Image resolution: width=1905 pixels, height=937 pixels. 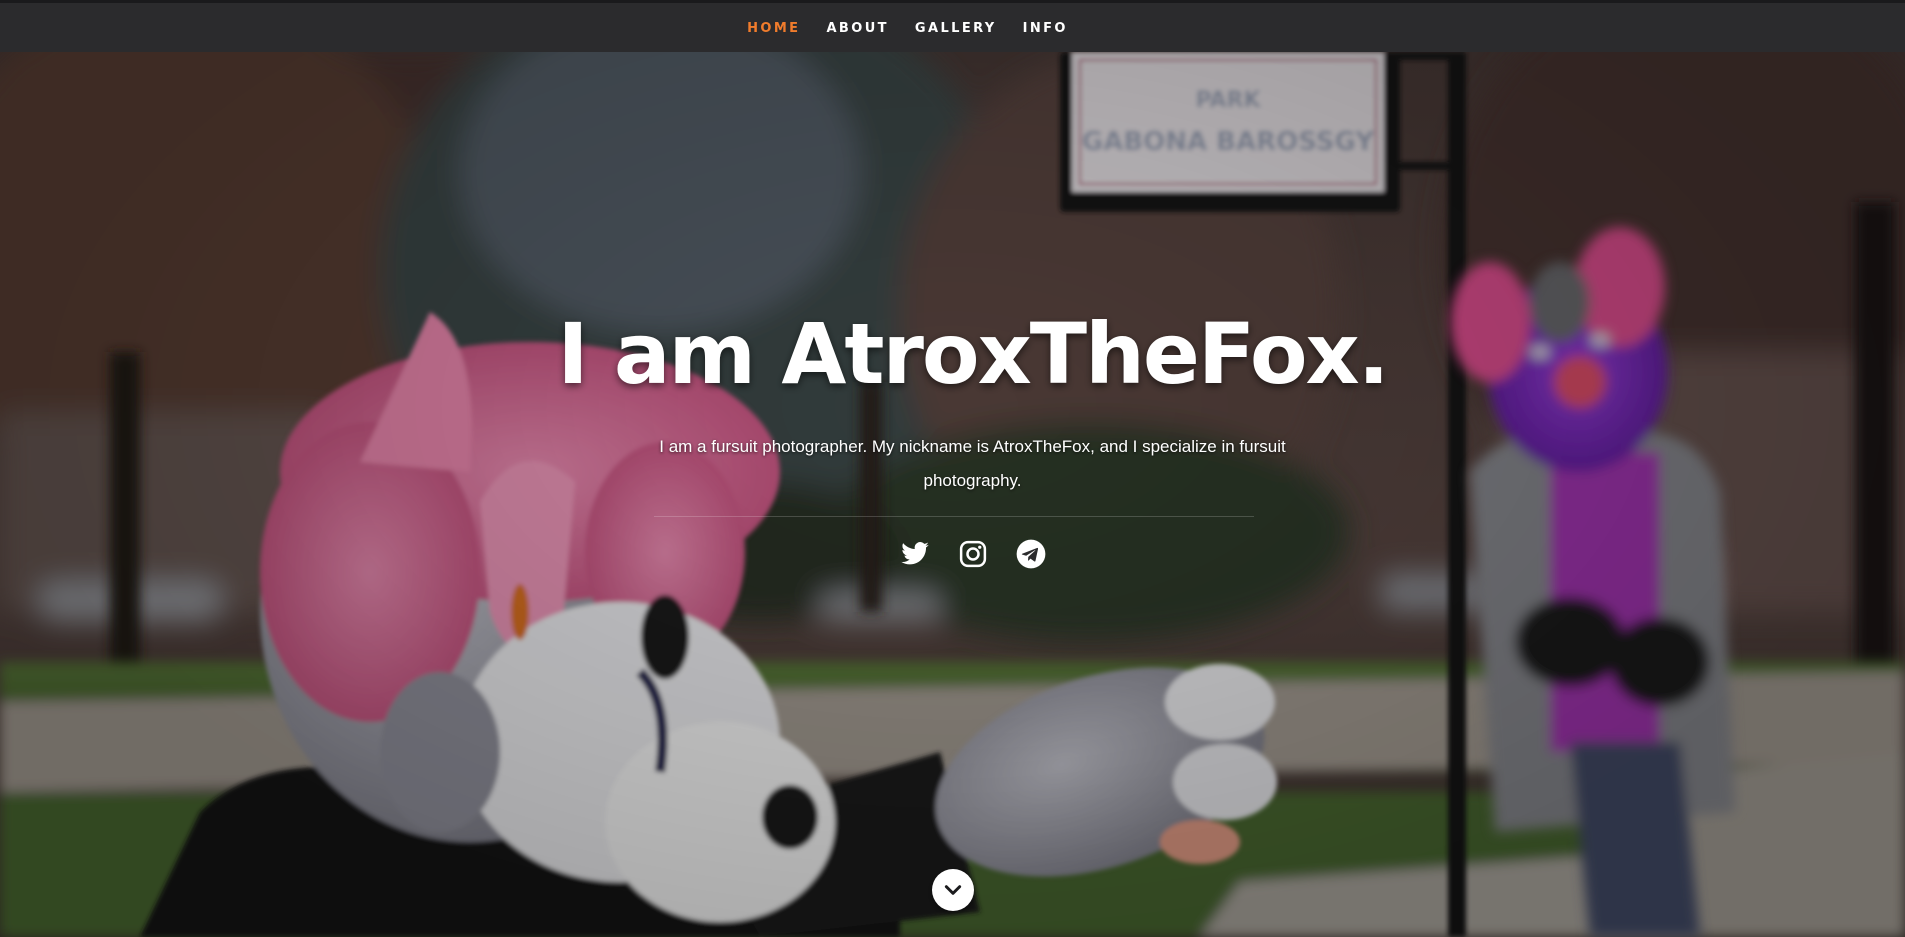 I want to click on social-item-instagram, so click(x=973, y=554).